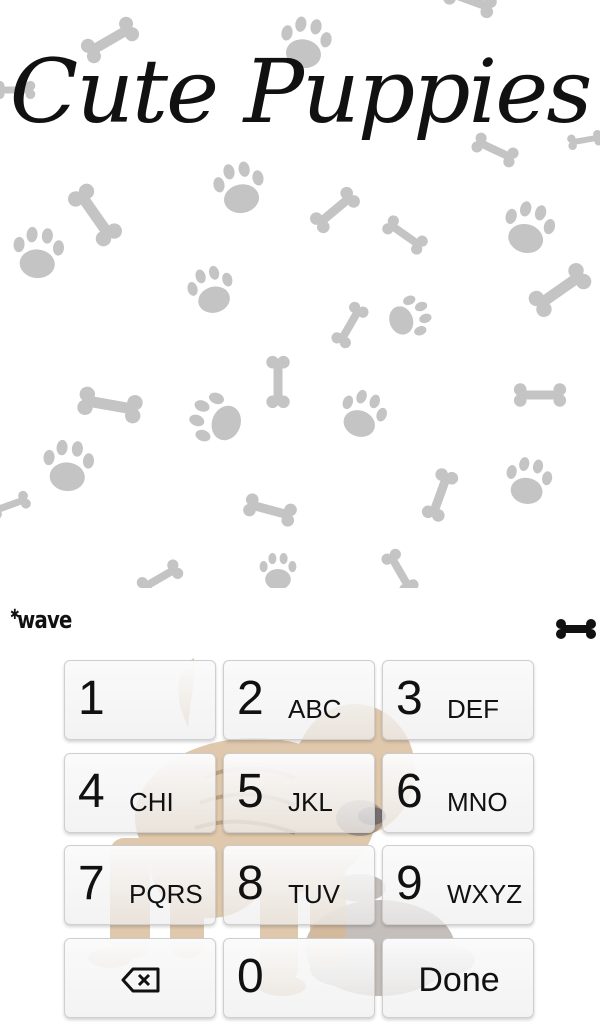  I want to click on key-letters: CHI, so click(151, 802).